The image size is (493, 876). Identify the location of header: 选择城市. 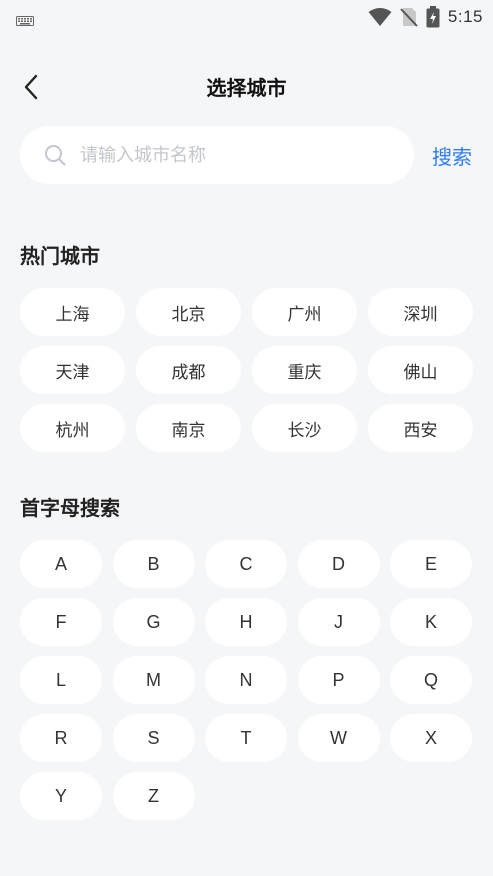
(246, 86).